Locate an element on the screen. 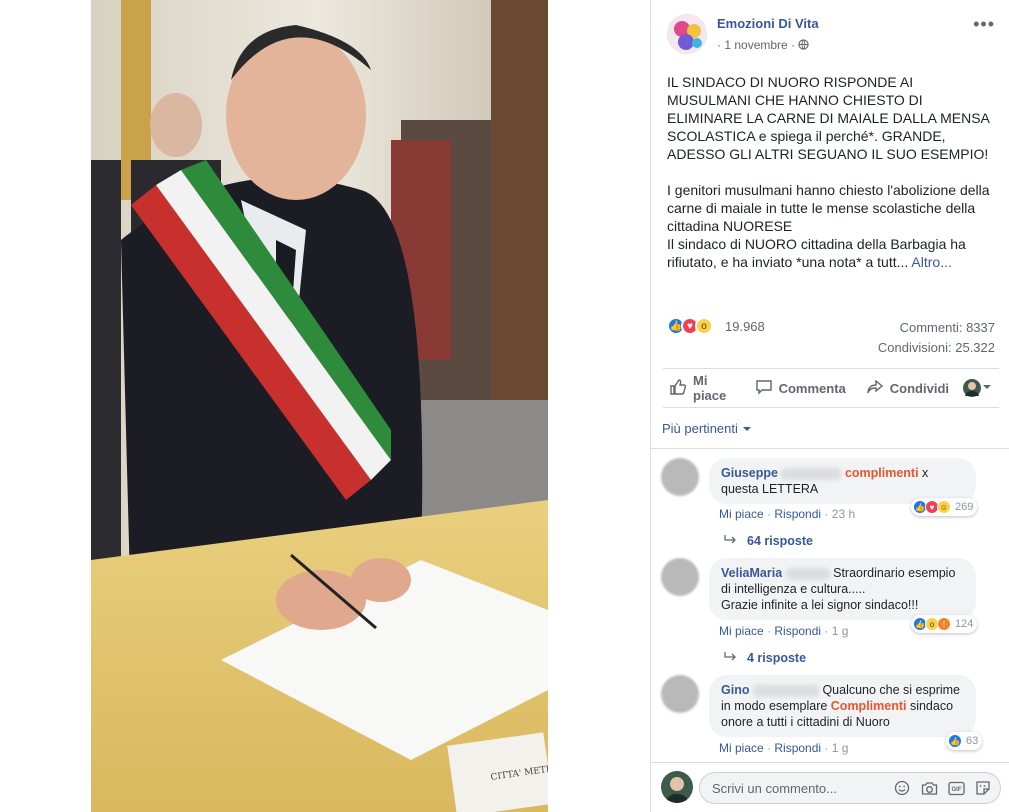 This screenshot has width=1009, height=812. view-replies: 4 risposte is located at coordinates (764, 658).